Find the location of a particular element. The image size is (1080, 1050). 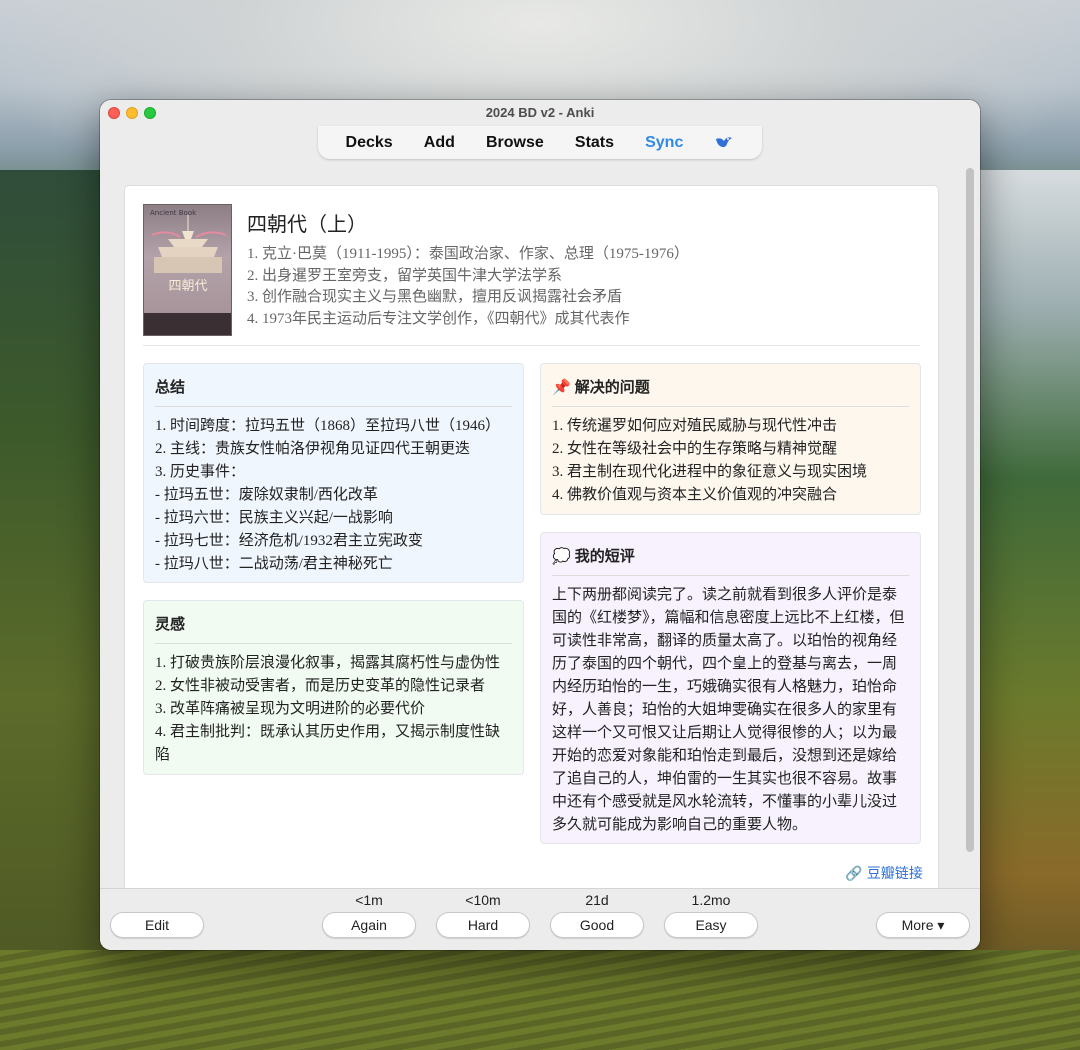

inspiration-title: 灵感 is located at coordinates (333, 628).